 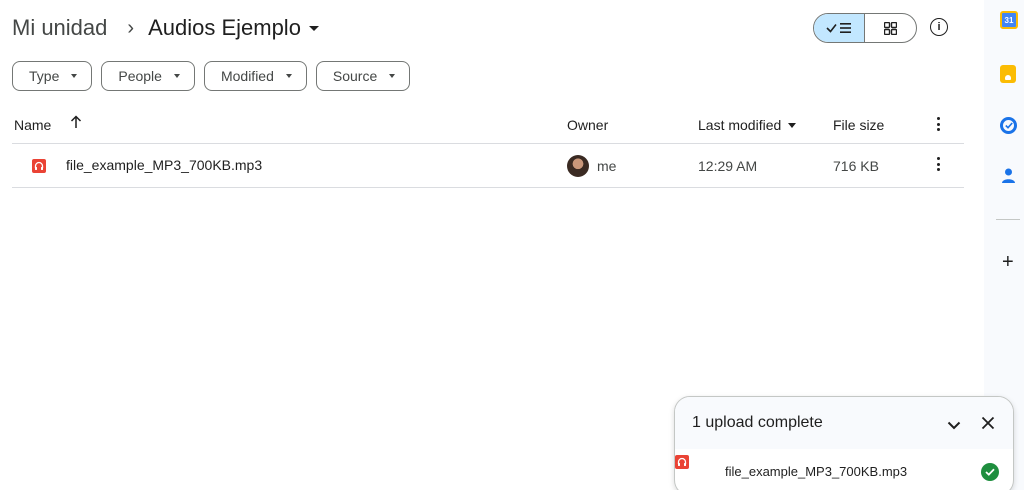 I want to click on side-panel-divider, so click(x=1008, y=219).